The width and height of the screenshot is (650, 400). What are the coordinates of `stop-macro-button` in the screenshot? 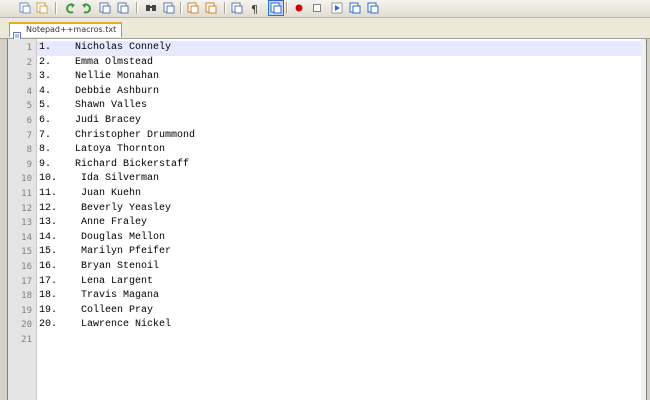 It's located at (317, 8).